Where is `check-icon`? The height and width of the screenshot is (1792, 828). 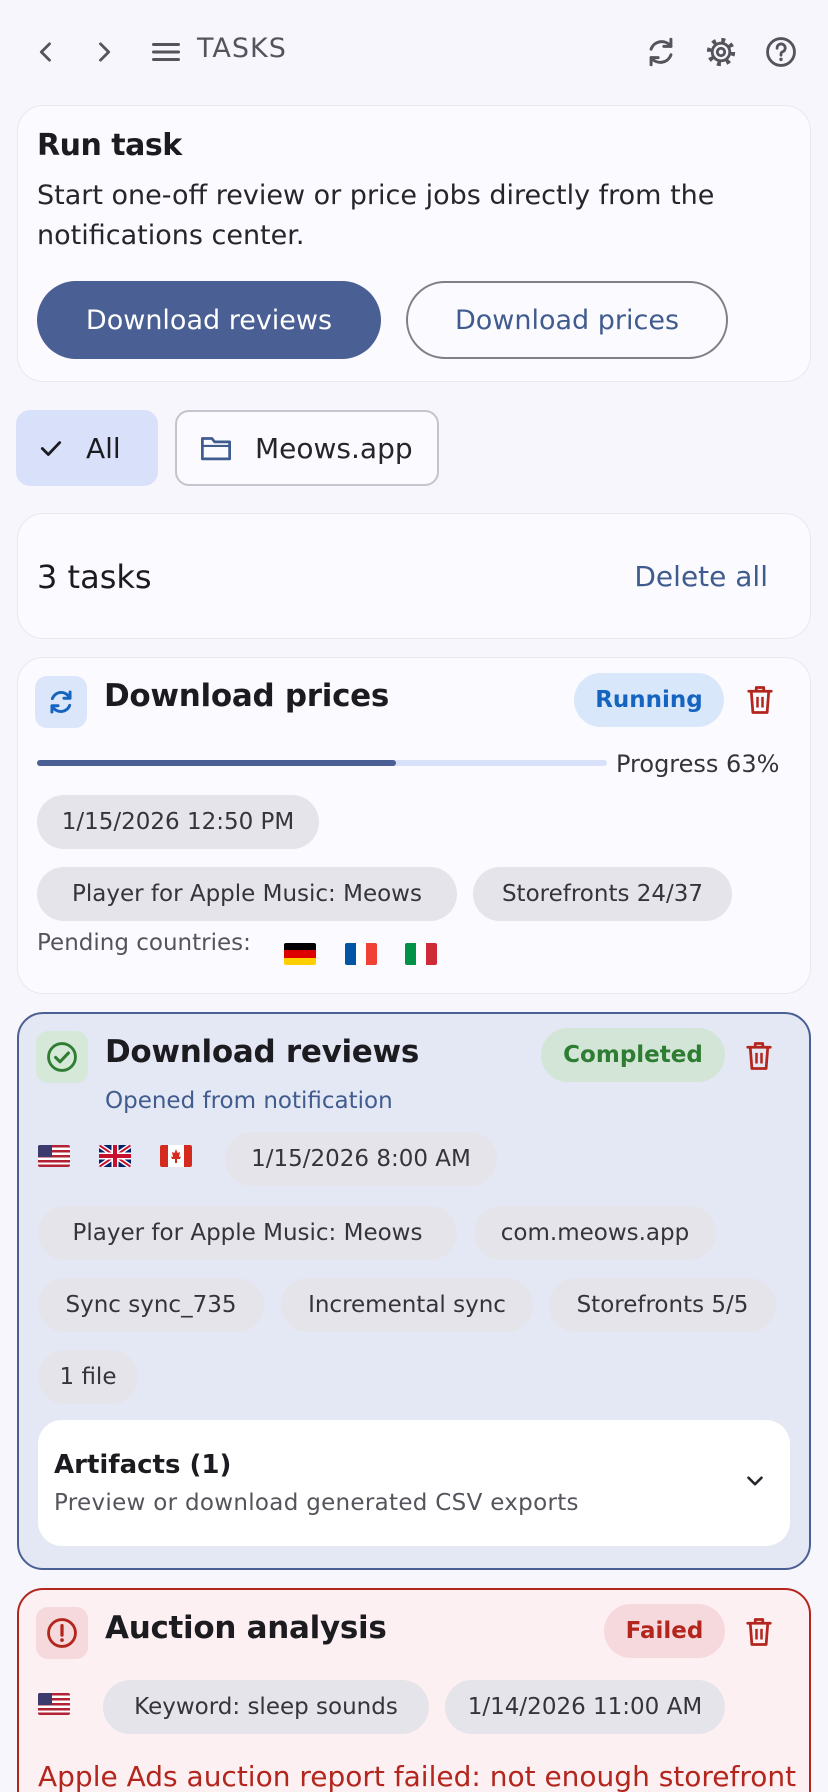
check-icon is located at coordinates (51, 448).